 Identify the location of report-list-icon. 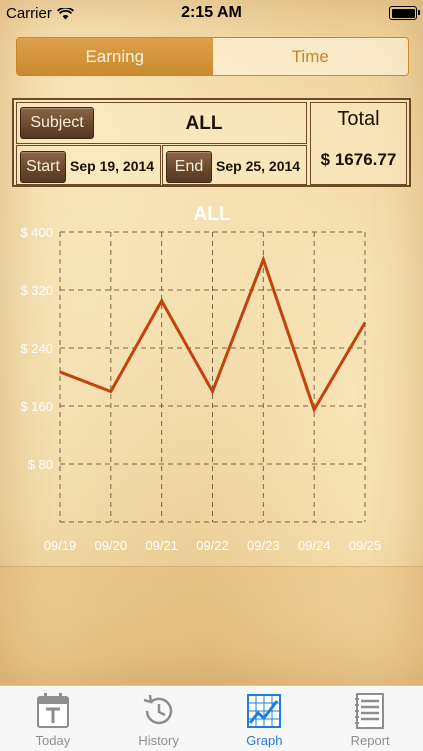
(370, 711).